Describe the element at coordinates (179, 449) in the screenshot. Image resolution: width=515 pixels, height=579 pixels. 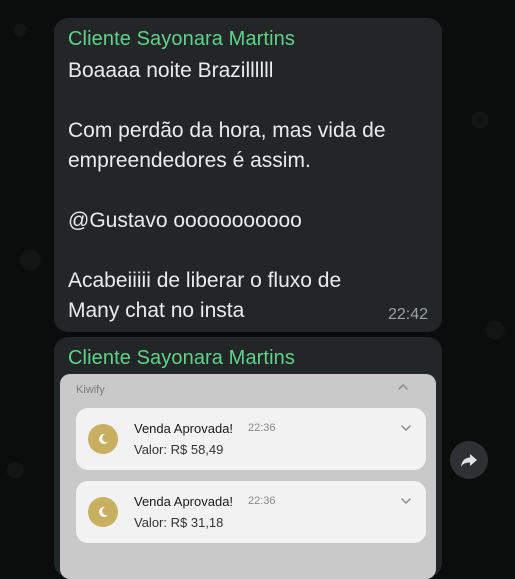
I see `notification-value: Valor: R$ 58,49` at that location.